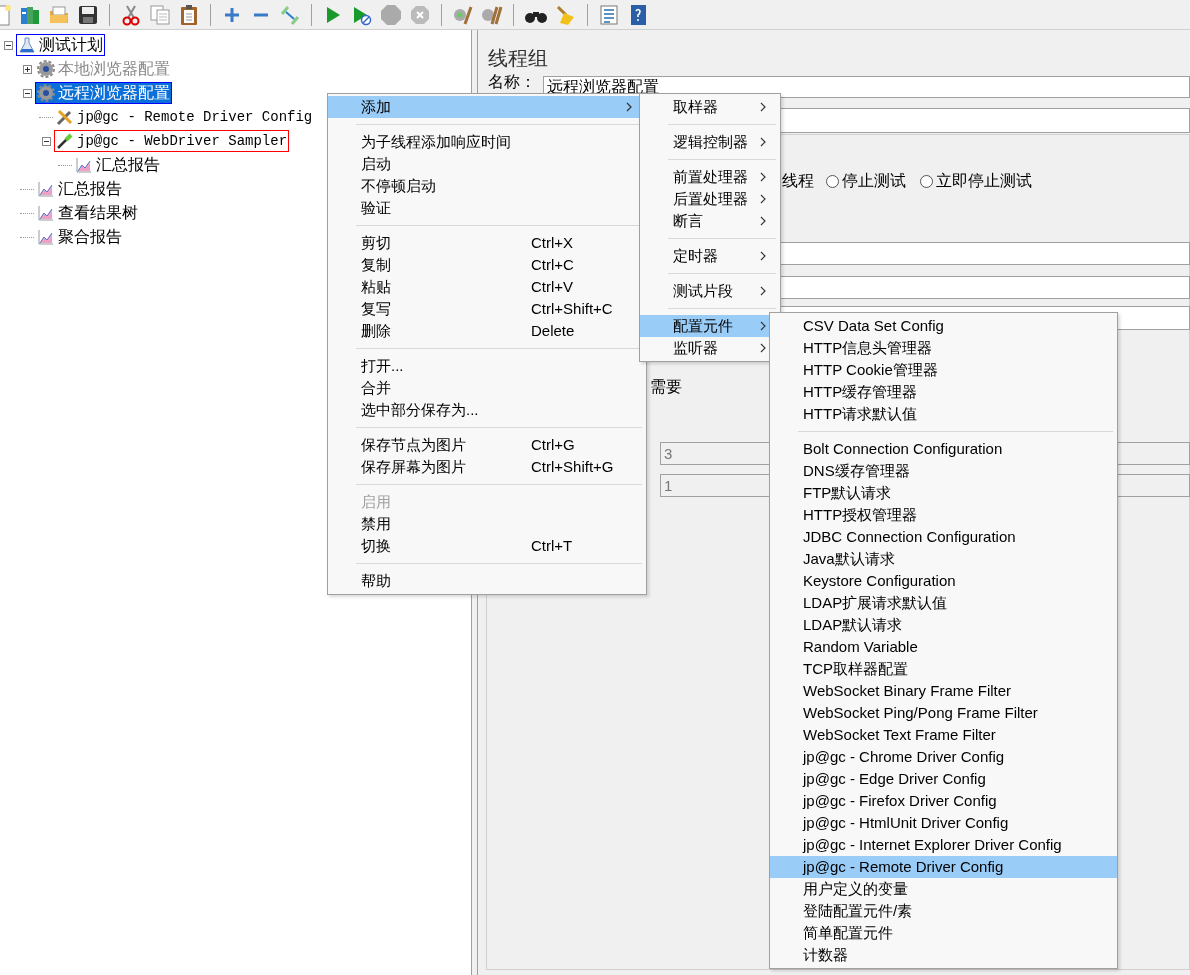 The image size is (1190, 975). Describe the element at coordinates (103, 93) in the screenshot. I see `tree-item: 远程浏览器配置` at that location.